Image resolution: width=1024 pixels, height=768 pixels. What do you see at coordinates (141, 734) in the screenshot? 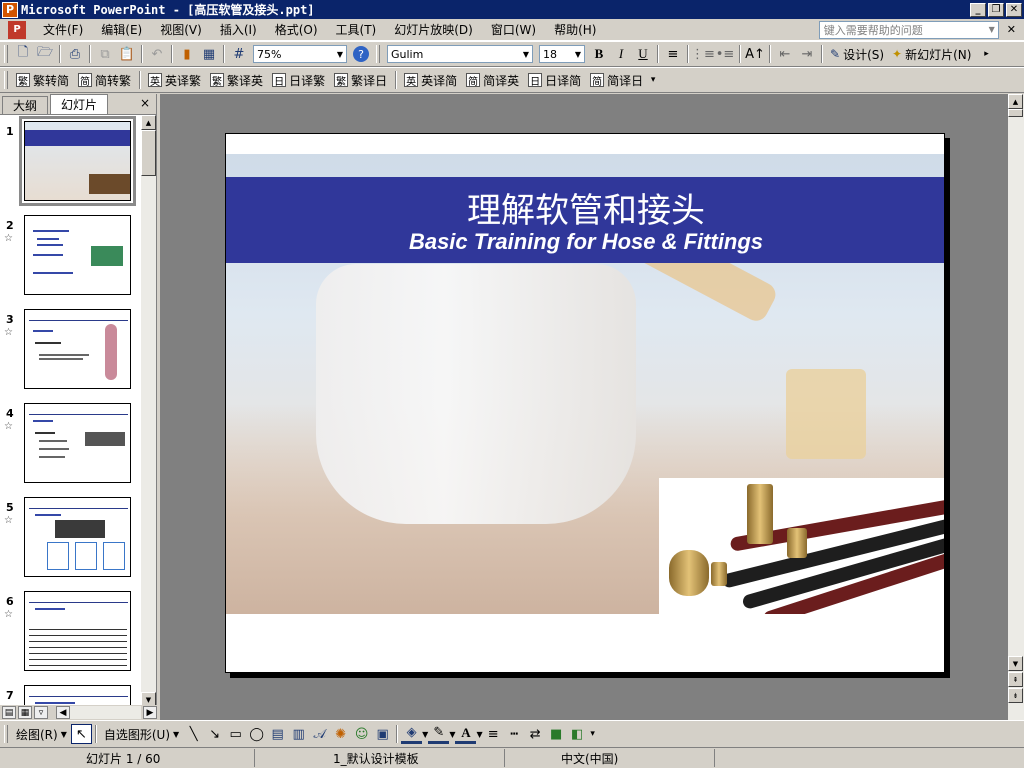
I see `autoshape-menu-button: 自选图形(U) ▼` at bounding box center [141, 734].